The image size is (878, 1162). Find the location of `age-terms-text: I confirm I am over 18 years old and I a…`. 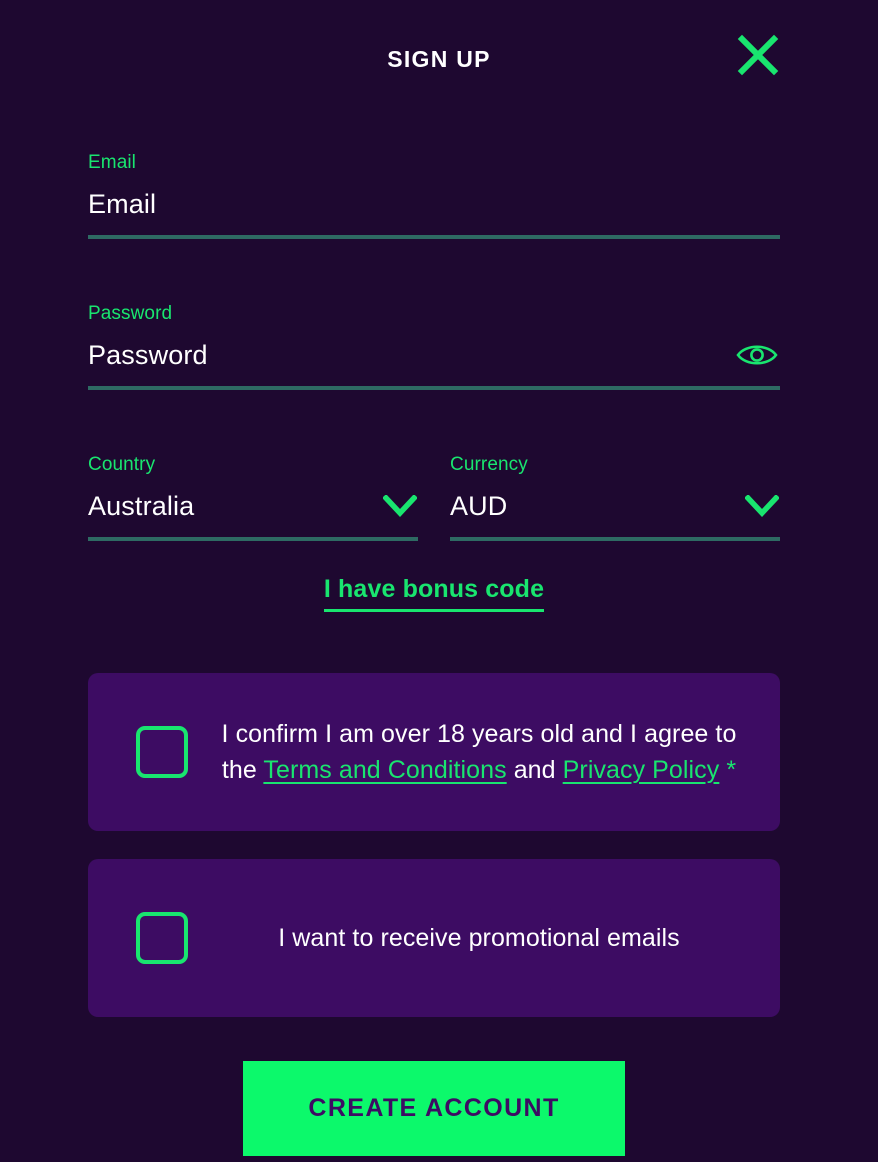

age-terms-text: I confirm I am over 18 years old and I a… is located at coordinates (473, 752).